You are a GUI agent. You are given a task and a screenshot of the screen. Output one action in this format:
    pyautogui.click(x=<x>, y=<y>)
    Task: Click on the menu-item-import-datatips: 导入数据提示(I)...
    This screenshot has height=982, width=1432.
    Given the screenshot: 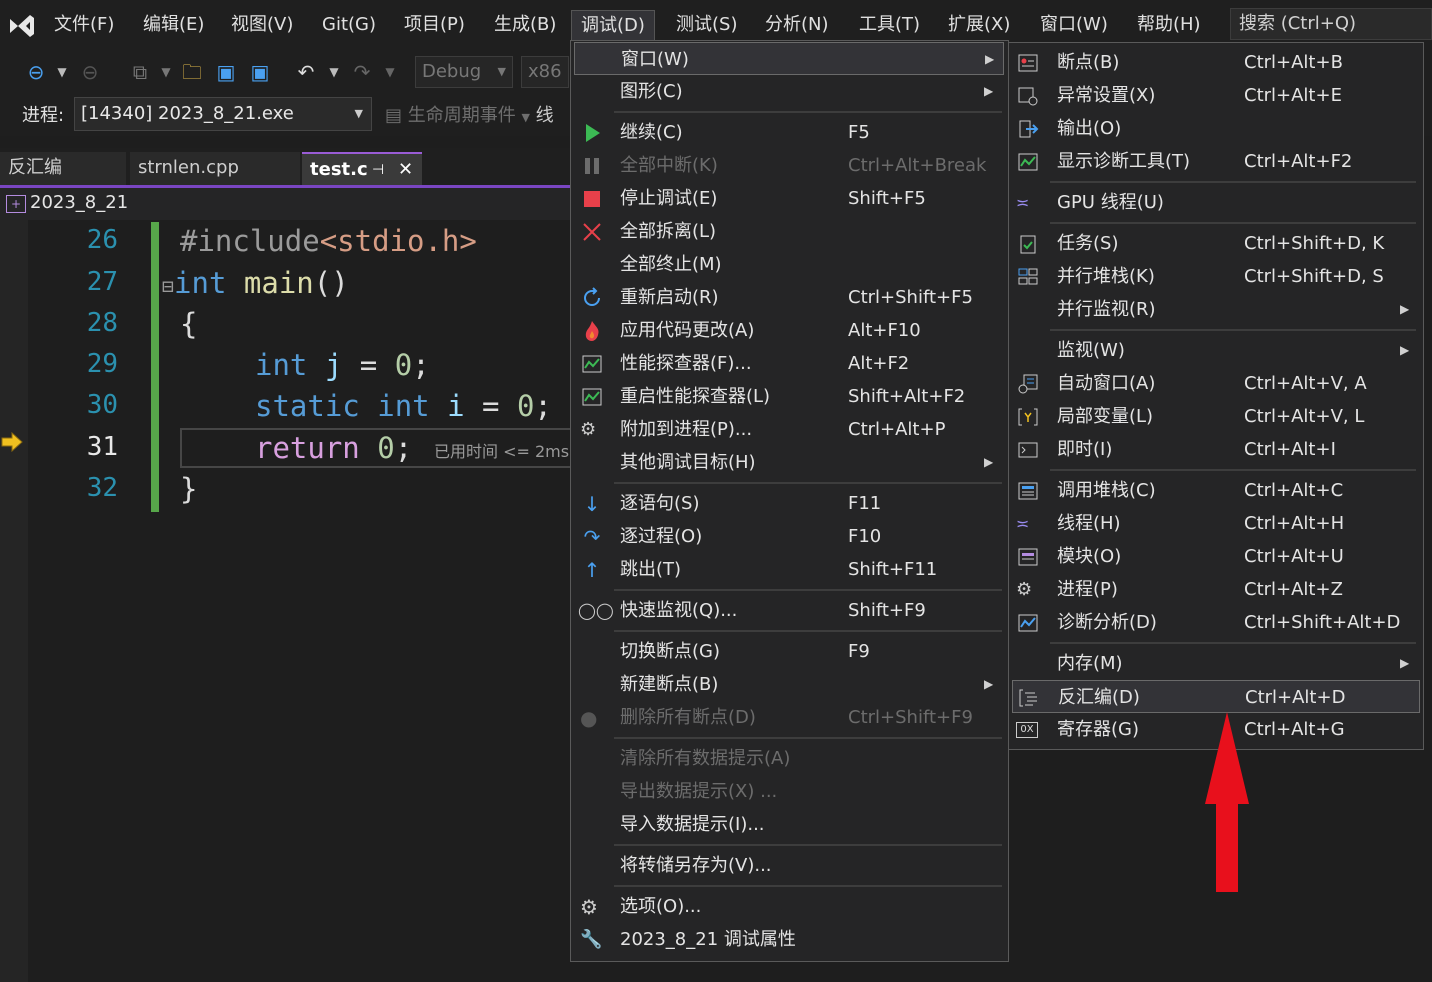 What is the action you would take?
    pyautogui.click(x=789, y=824)
    